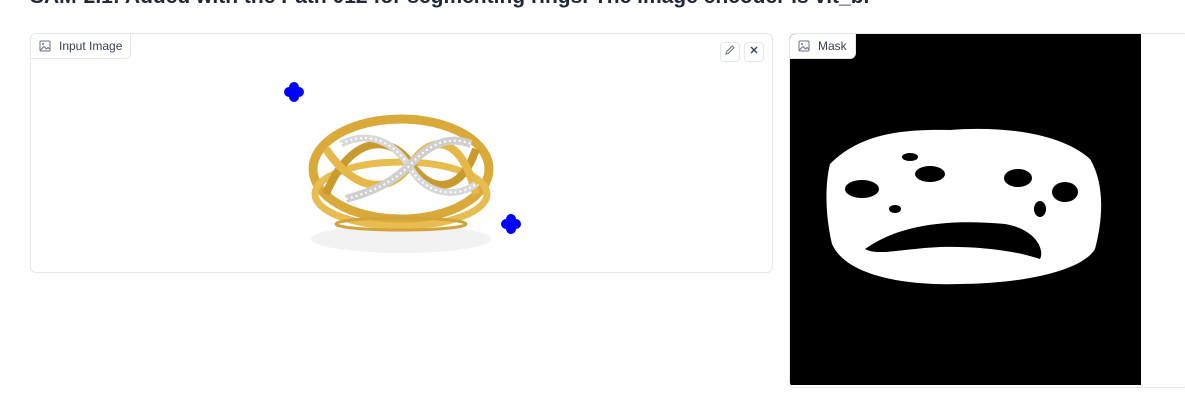 The height and width of the screenshot is (401, 1185). I want to click on input-image-canvas, so click(401, 173).